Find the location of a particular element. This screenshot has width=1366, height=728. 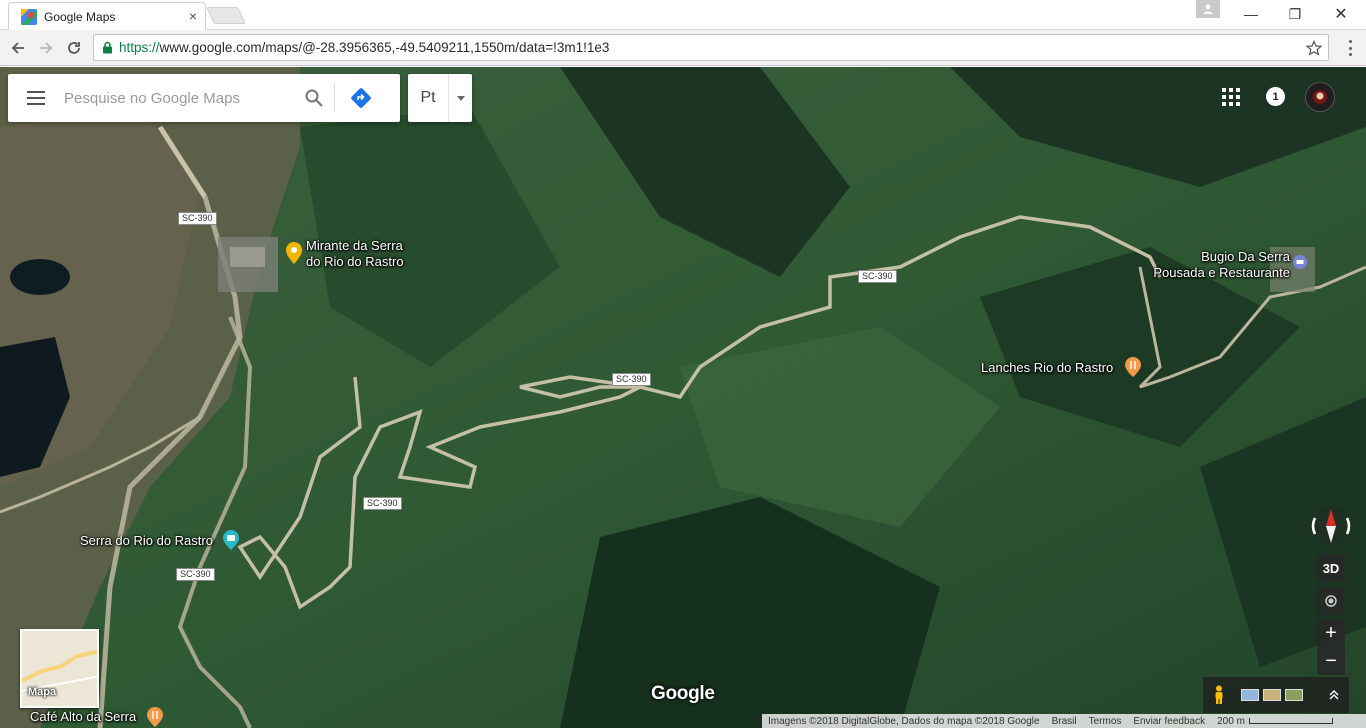

back-button is located at coordinates (18, 48).